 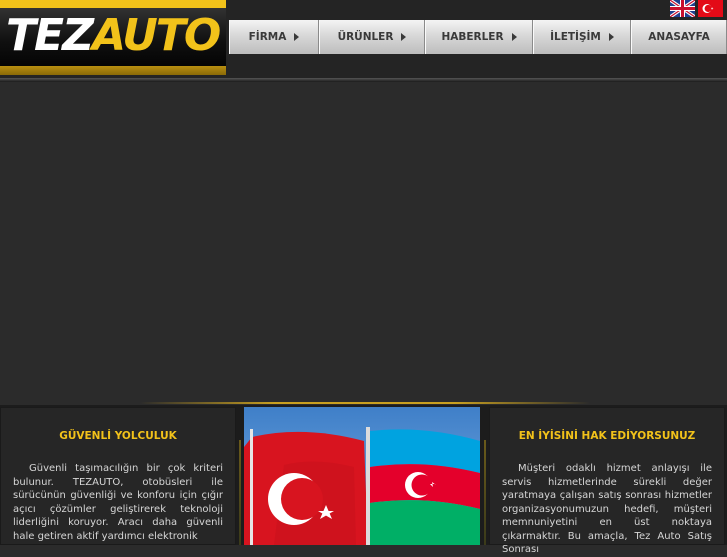 What do you see at coordinates (363, 80) in the screenshot?
I see `header-divider` at bounding box center [363, 80].